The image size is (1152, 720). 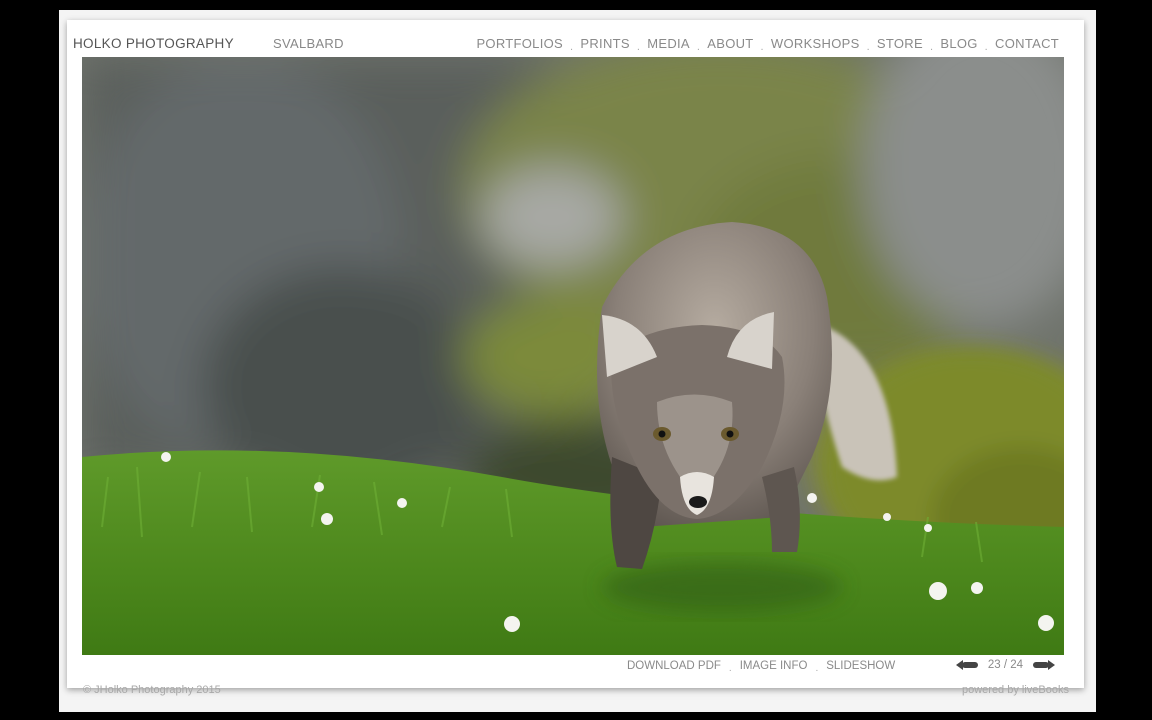 What do you see at coordinates (153, 43) in the screenshot?
I see `site-brand-link: HOLKO PHOTOGRAPHY` at bounding box center [153, 43].